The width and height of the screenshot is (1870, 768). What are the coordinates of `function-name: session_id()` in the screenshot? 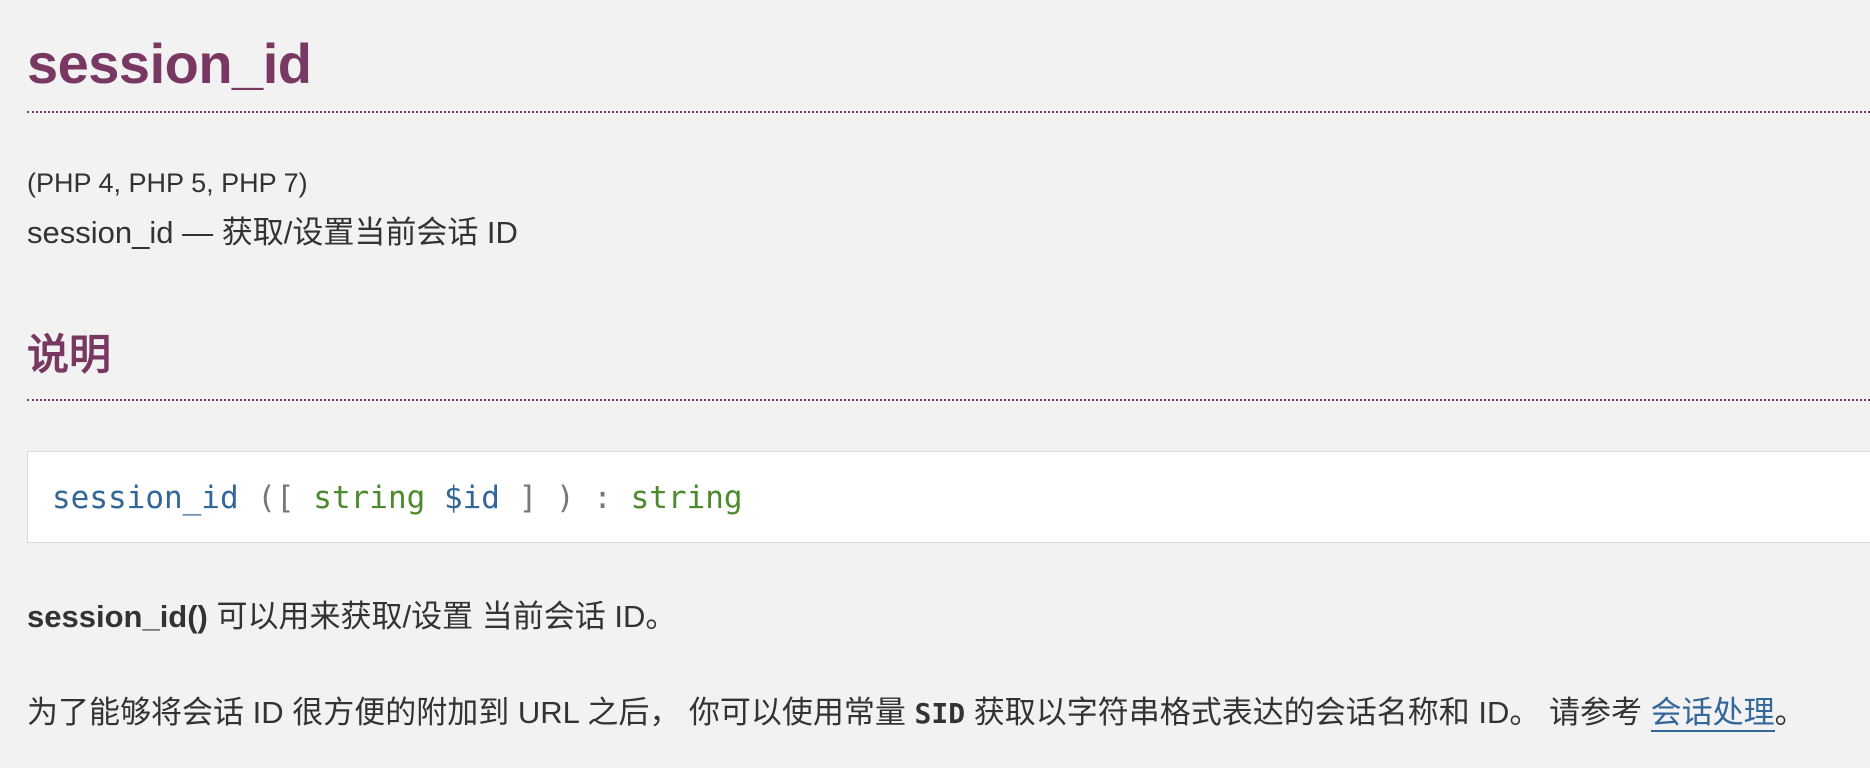 It's located at (117, 616).